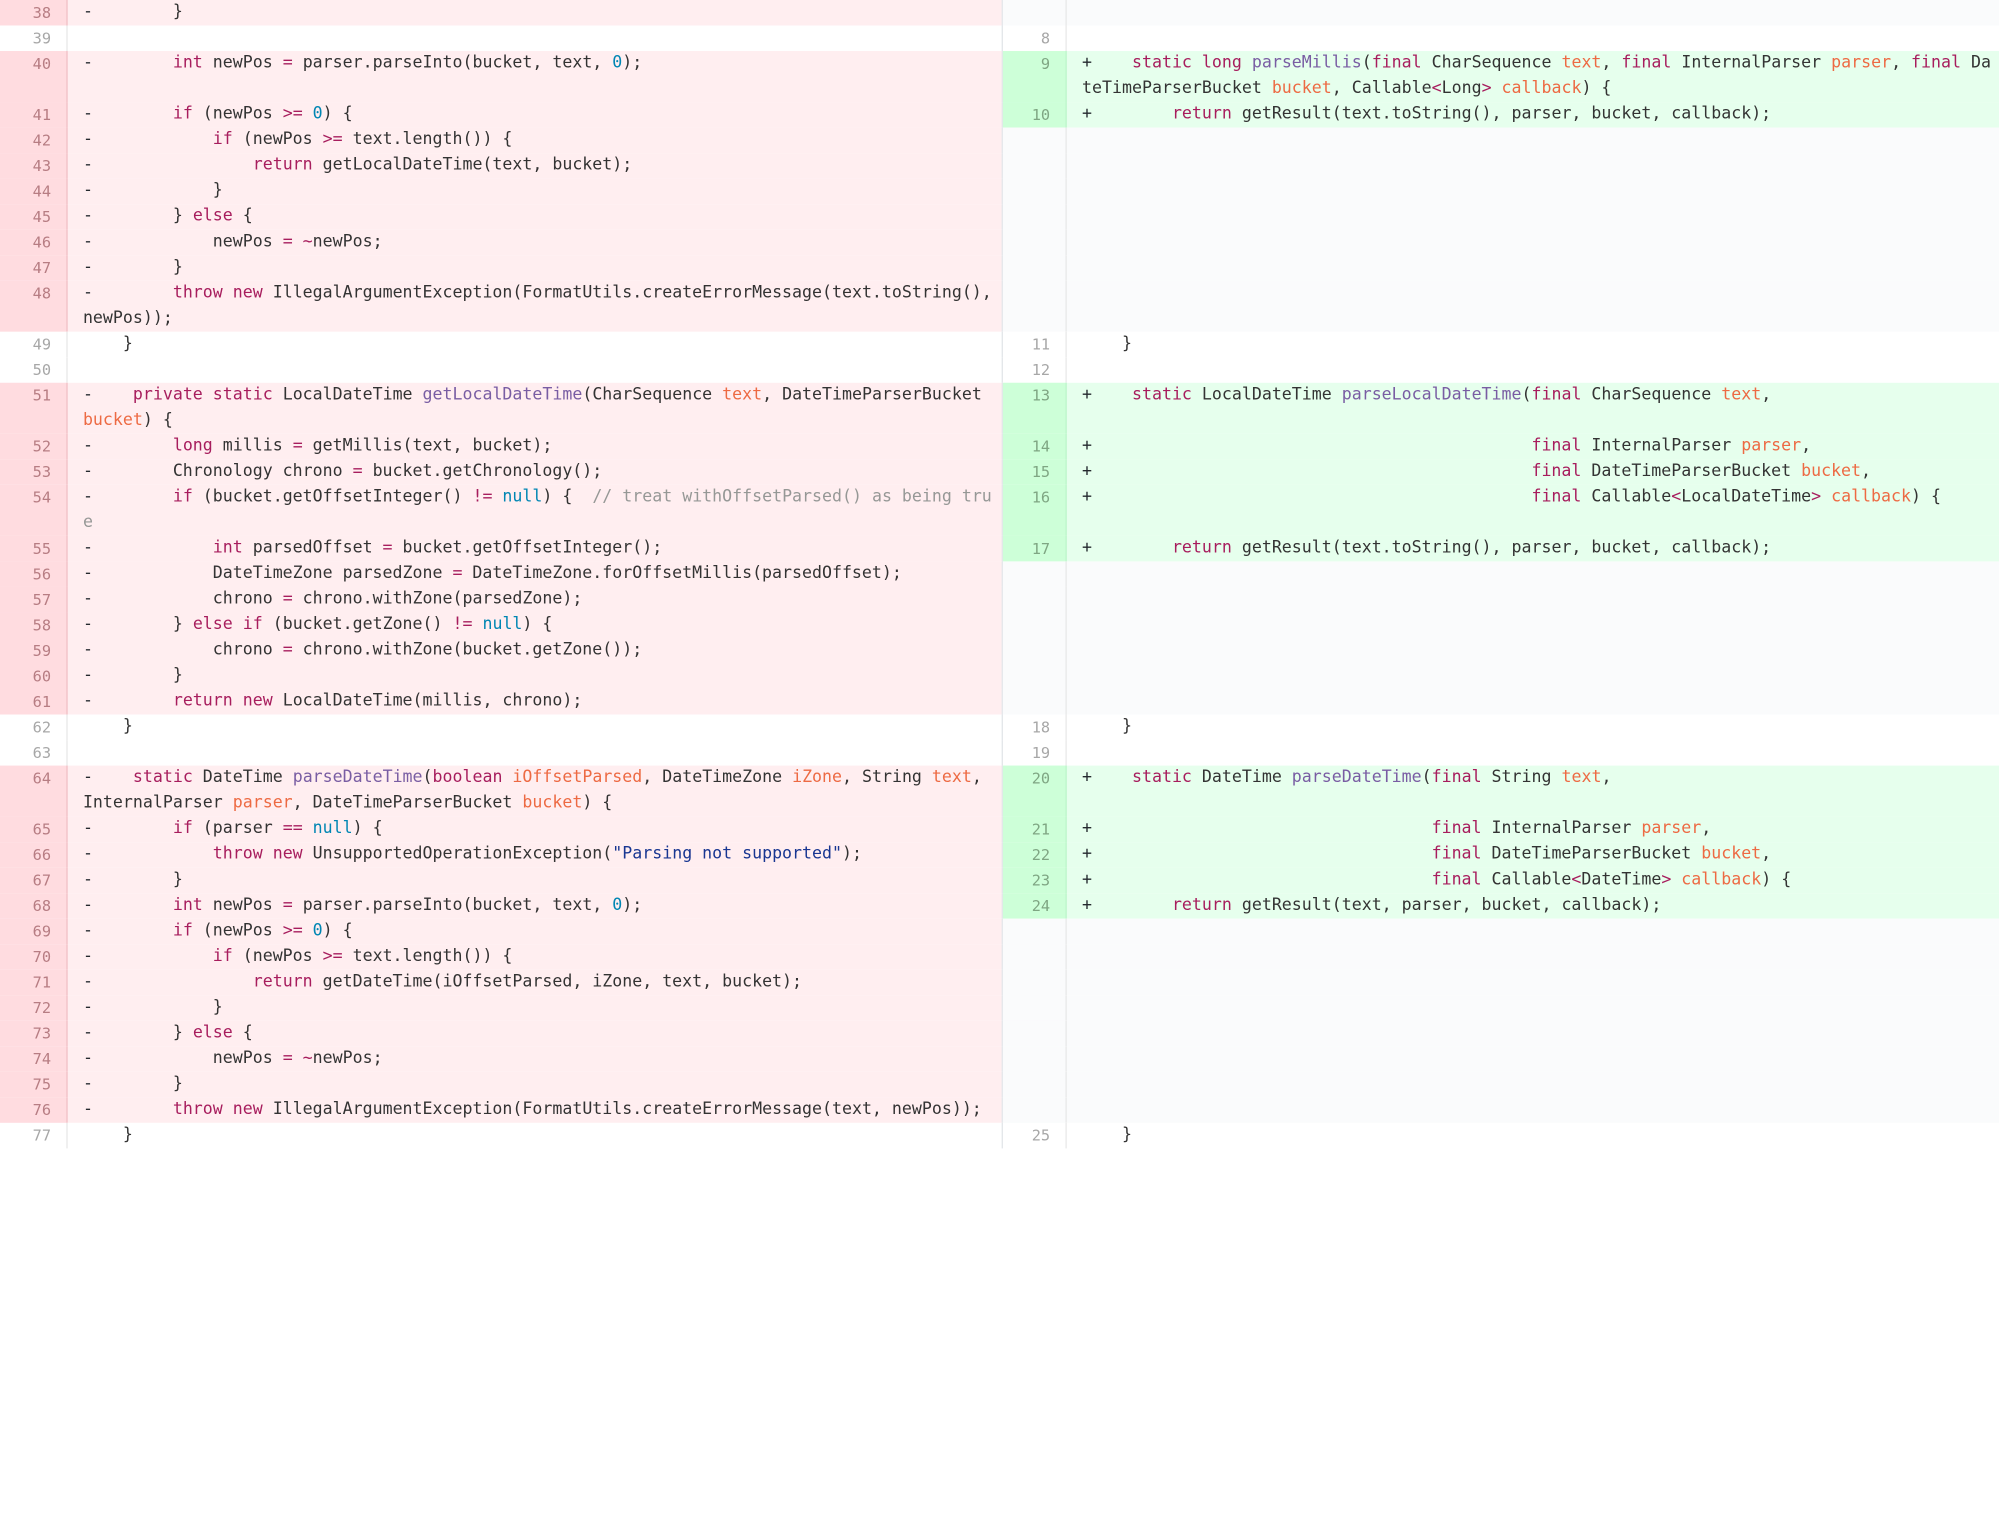  What do you see at coordinates (34, 625) in the screenshot?
I see `left-line-number: 58` at bounding box center [34, 625].